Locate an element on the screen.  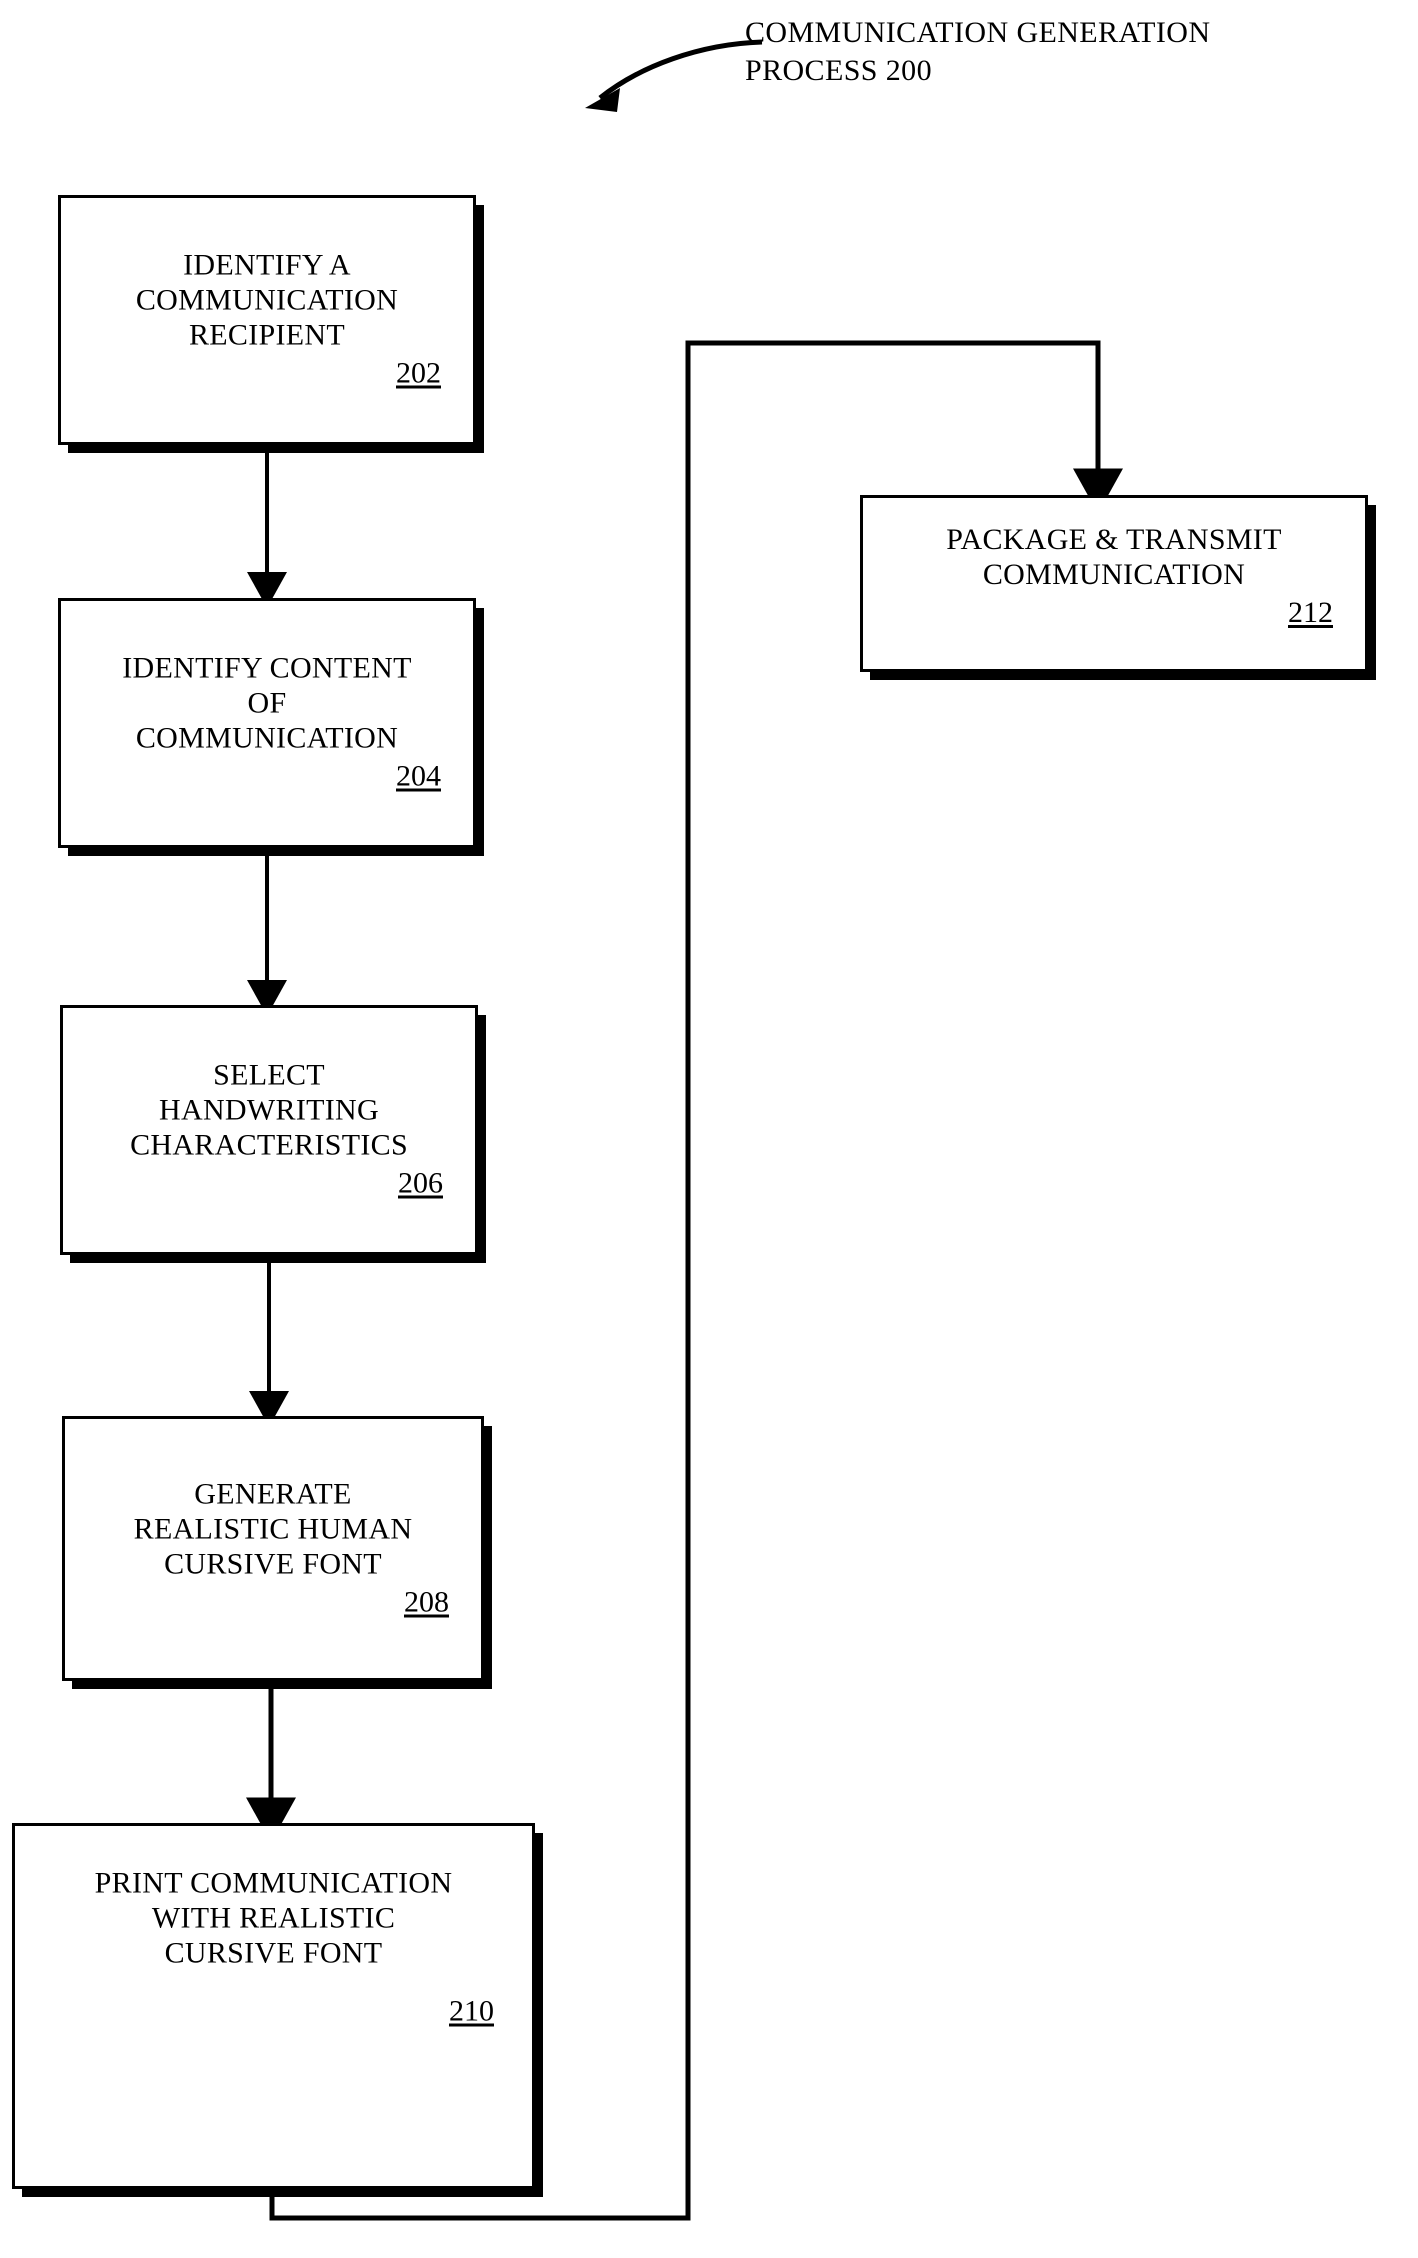
process-box-206-label: SELECT HANDWRITING CHARACTERISTICS is located at coordinates (269, 1110).